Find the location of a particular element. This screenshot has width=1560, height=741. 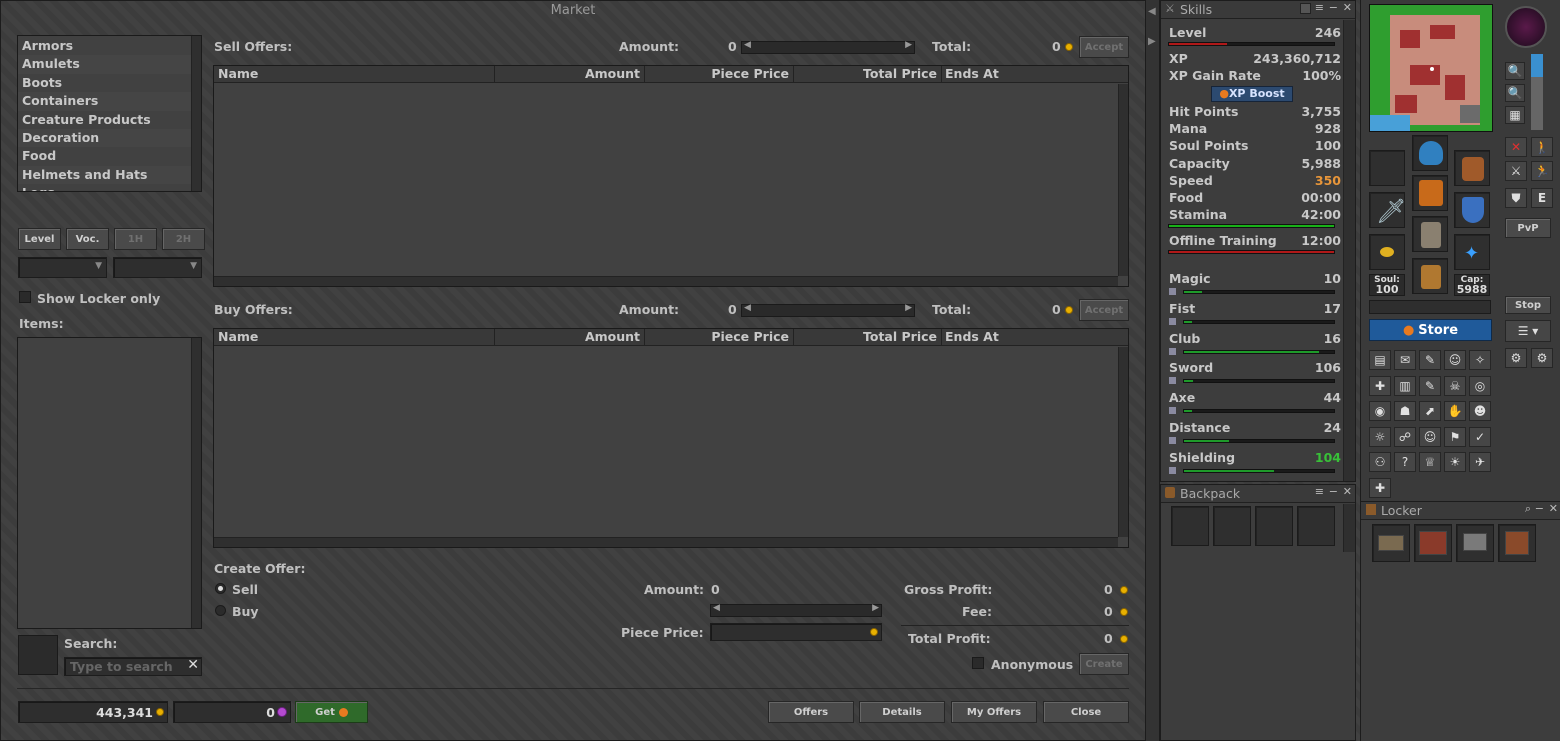

sell-accept-button: Accept is located at coordinates (1104, 47).